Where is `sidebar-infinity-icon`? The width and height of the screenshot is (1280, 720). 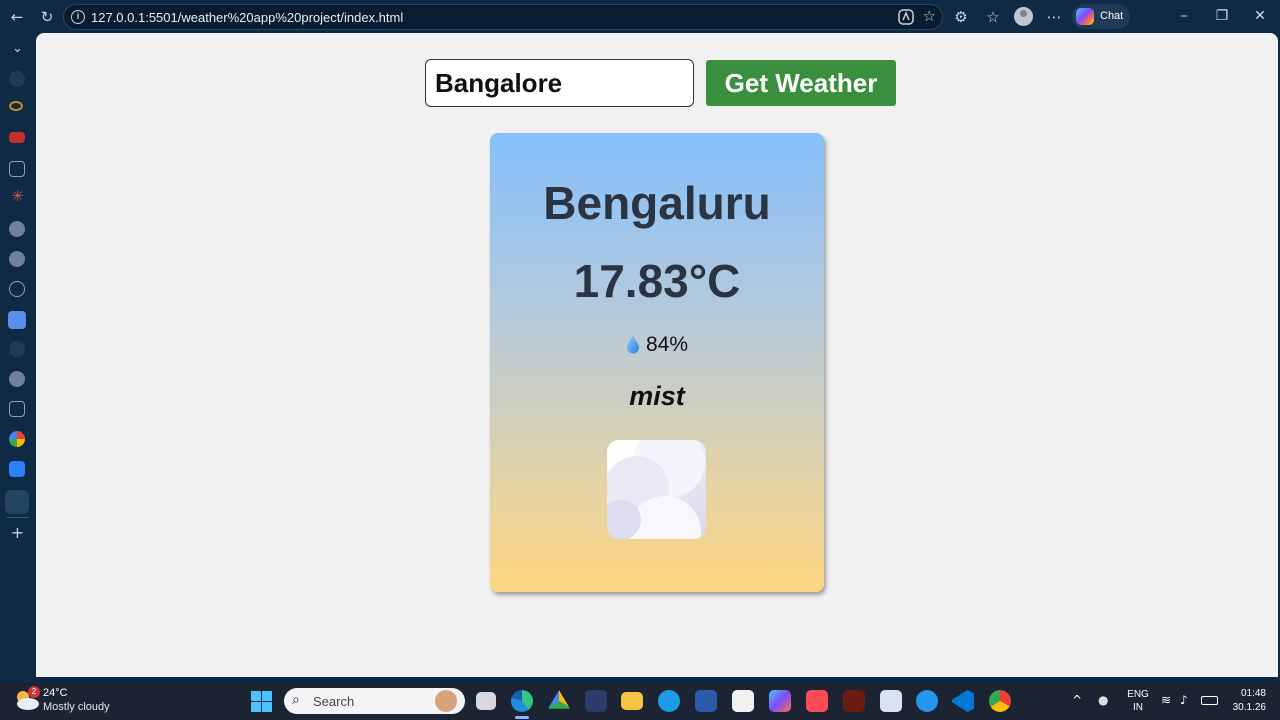
sidebar-infinity-icon is located at coordinates (16, 106).